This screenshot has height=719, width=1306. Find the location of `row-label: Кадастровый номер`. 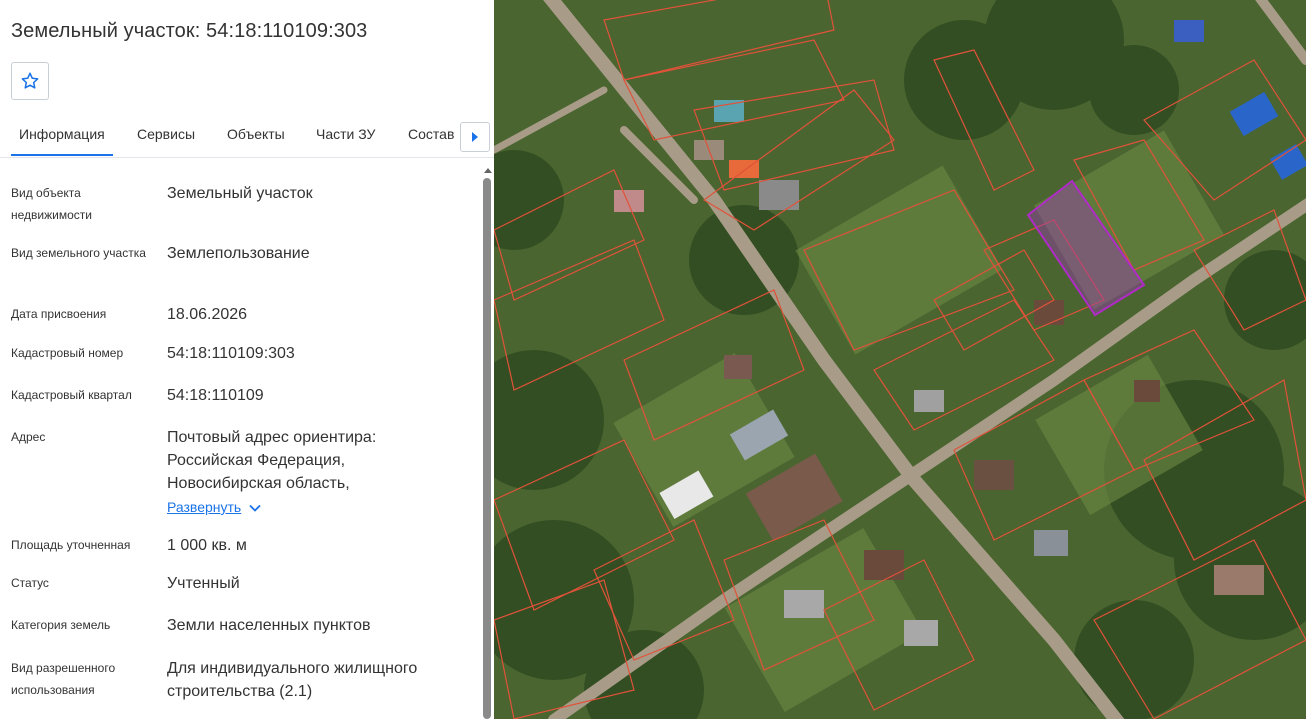

row-label: Кадастровый номер is located at coordinates (67, 353).